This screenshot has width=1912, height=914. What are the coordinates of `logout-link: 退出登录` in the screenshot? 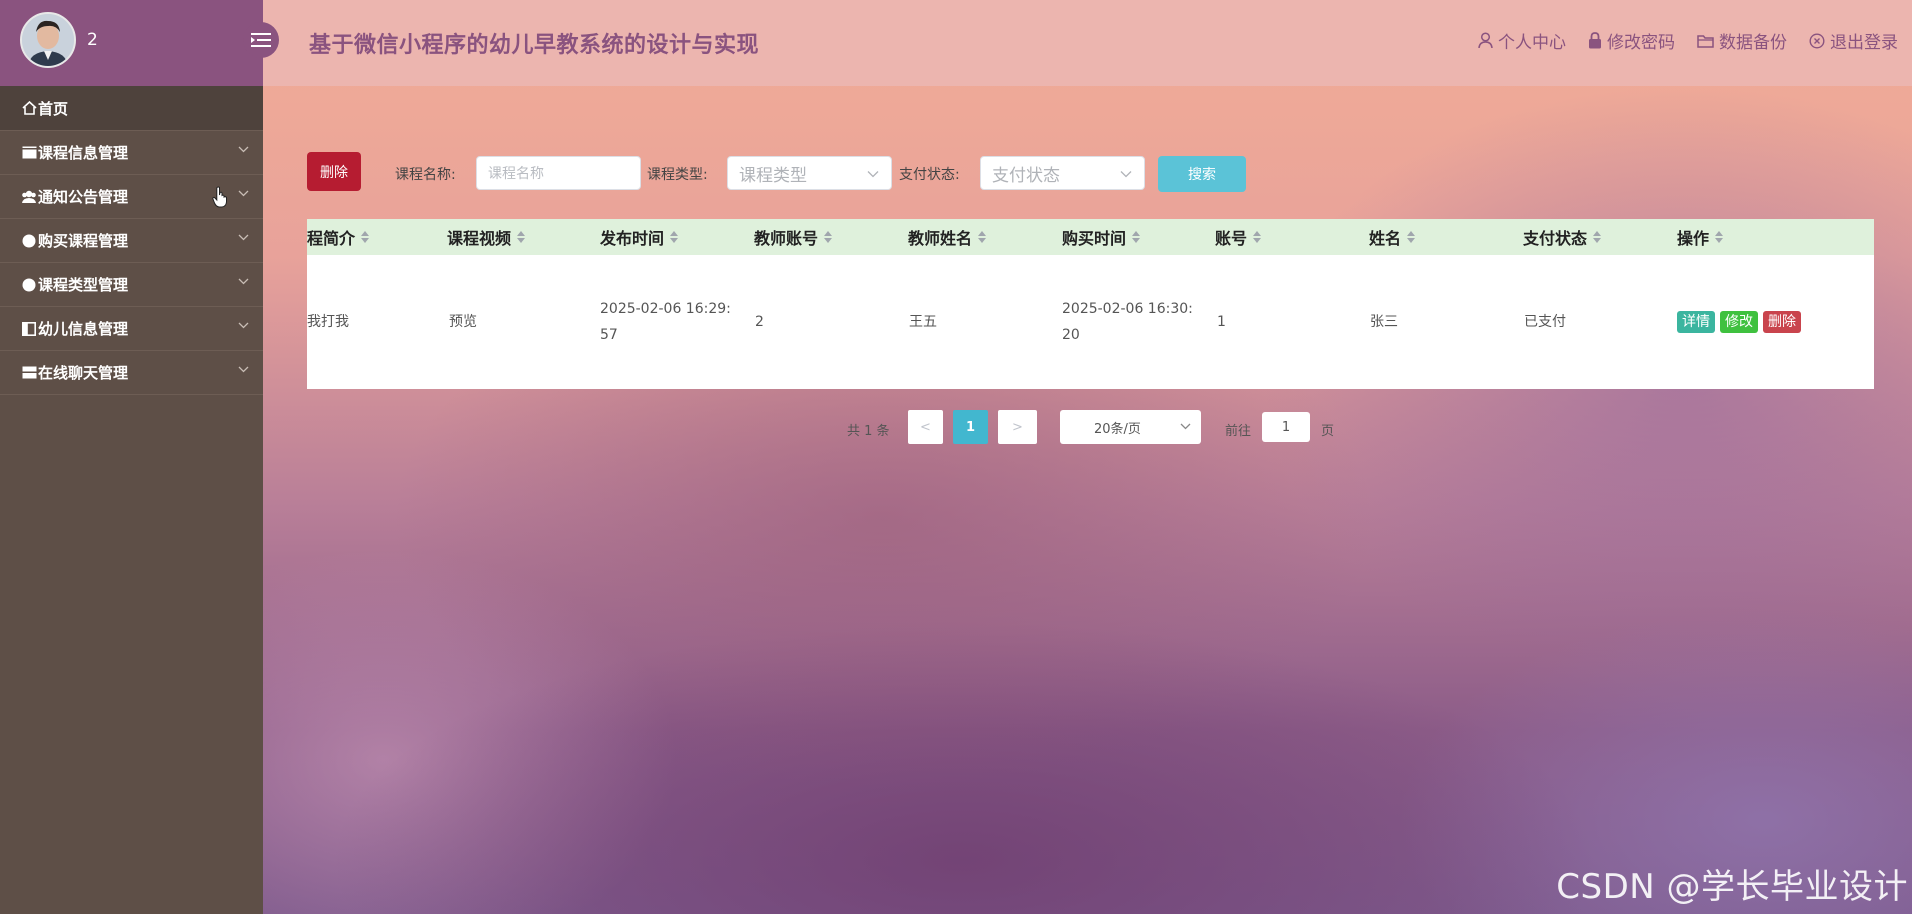 It's located at (1853, 40).